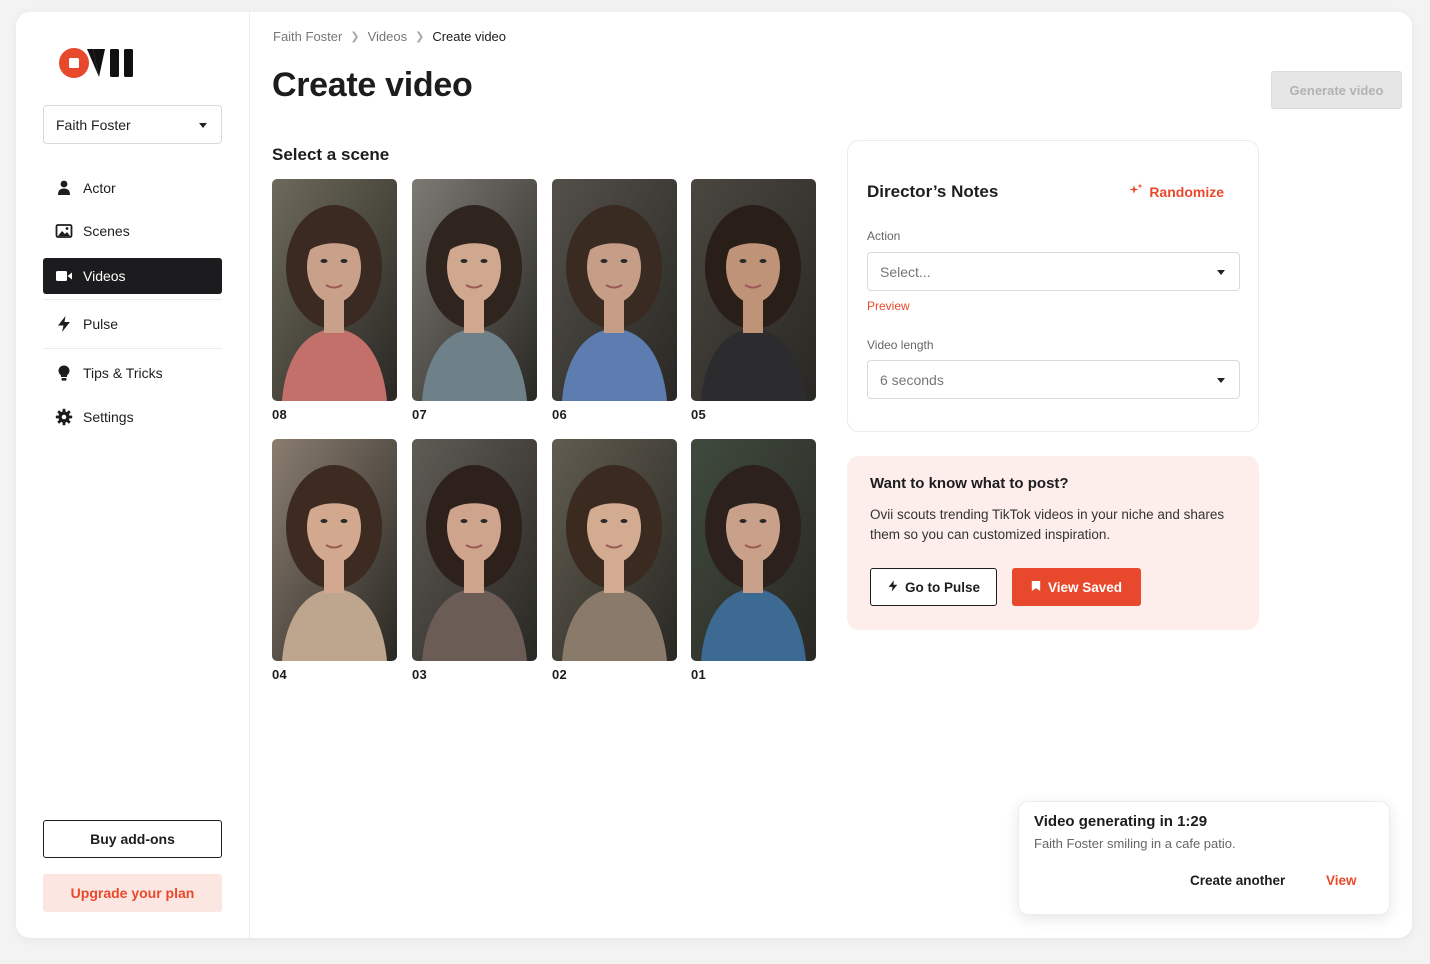  What do you see at coordinates (942, 587) in the screenshot?
I see `go-to-pulse-label: Go to Pulse` at bounding box center [942, 587].